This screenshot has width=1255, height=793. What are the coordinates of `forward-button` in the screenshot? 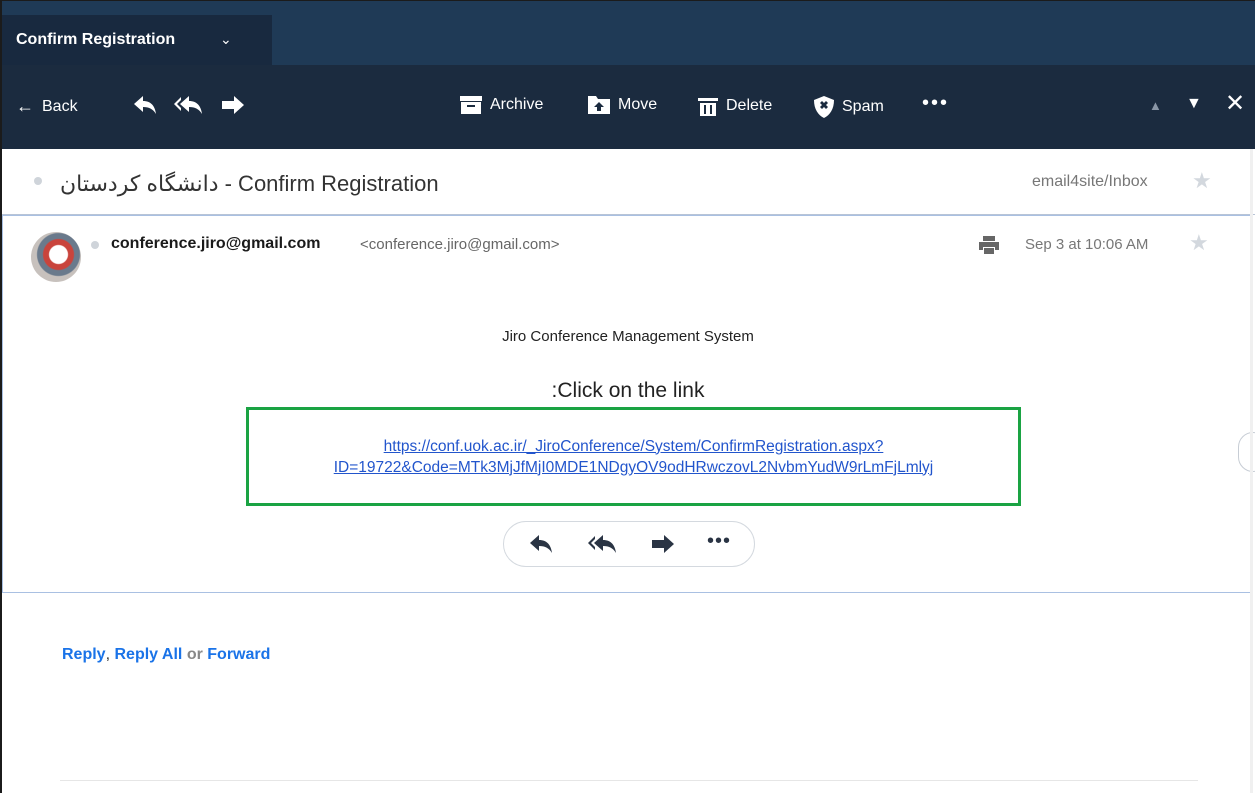 It's located at (233, 105).